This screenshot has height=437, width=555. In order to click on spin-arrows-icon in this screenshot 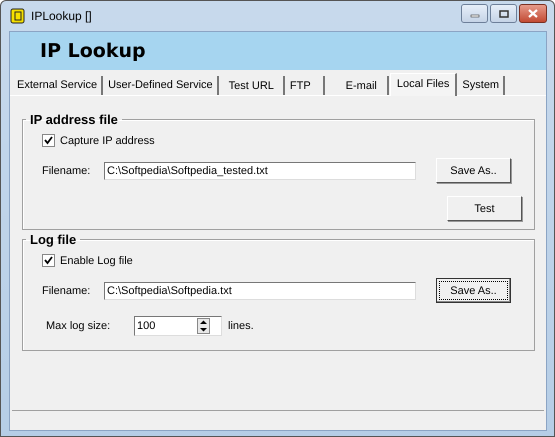, I will do `click(203, 326)`.